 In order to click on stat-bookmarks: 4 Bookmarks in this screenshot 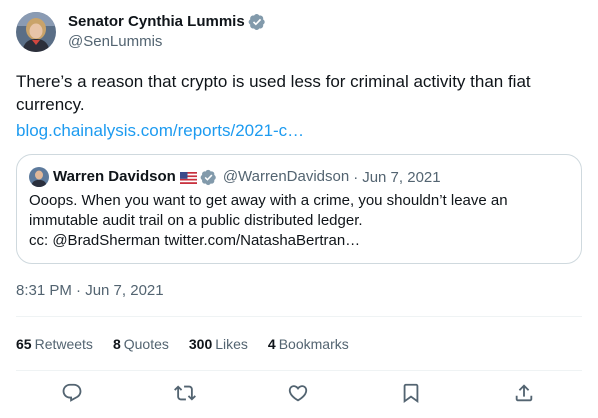, I will do `click(308, 344)`.